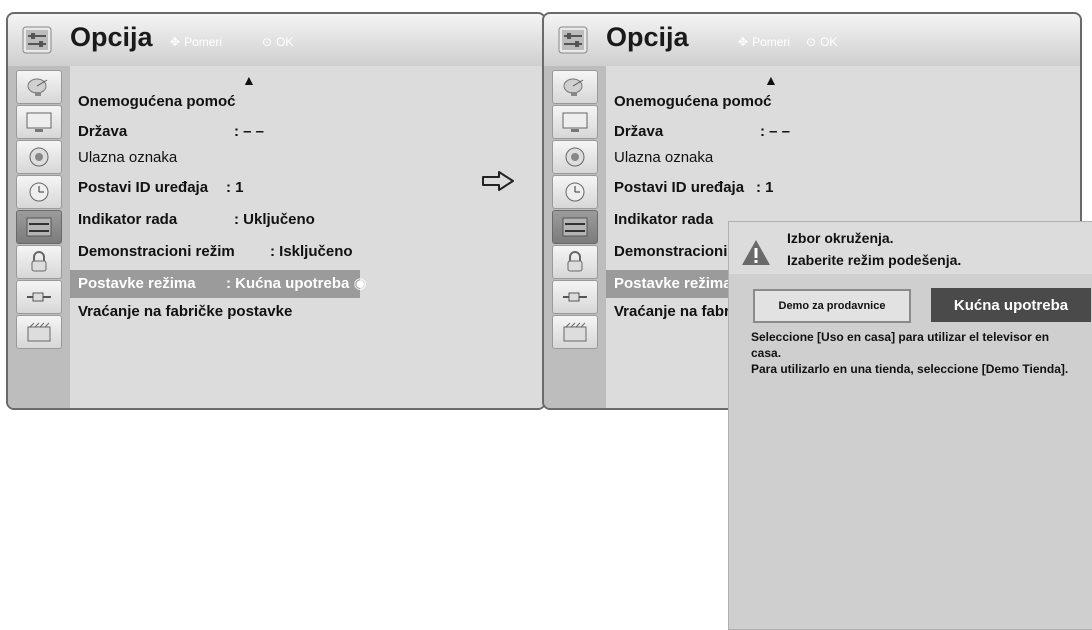  What do you see at coordinates (840, 238) in the screenshot?
I see `dialog-title: Izbor okruženja.` at bounding box center [840, 238].